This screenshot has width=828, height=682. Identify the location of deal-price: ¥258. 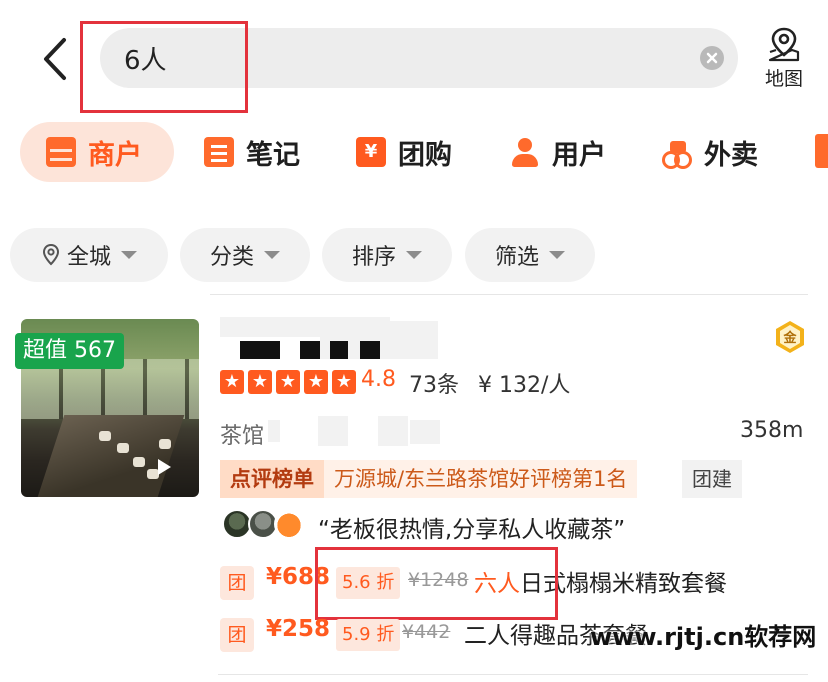
(298, 629).